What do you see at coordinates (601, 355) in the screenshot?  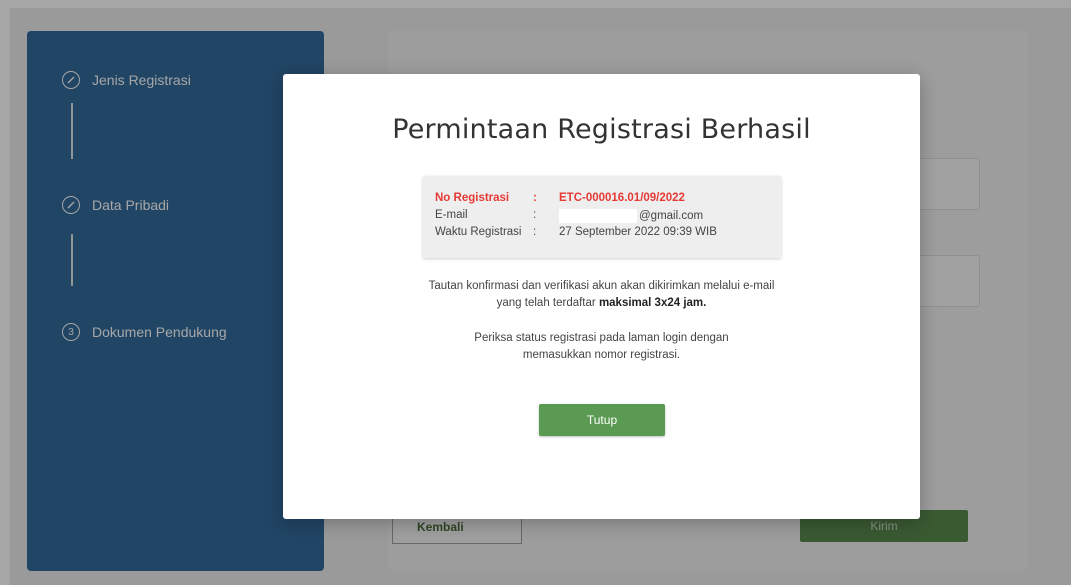 I see `status-line-2: memasukkan nomor registrasi.` at bounding box center [601, 355].